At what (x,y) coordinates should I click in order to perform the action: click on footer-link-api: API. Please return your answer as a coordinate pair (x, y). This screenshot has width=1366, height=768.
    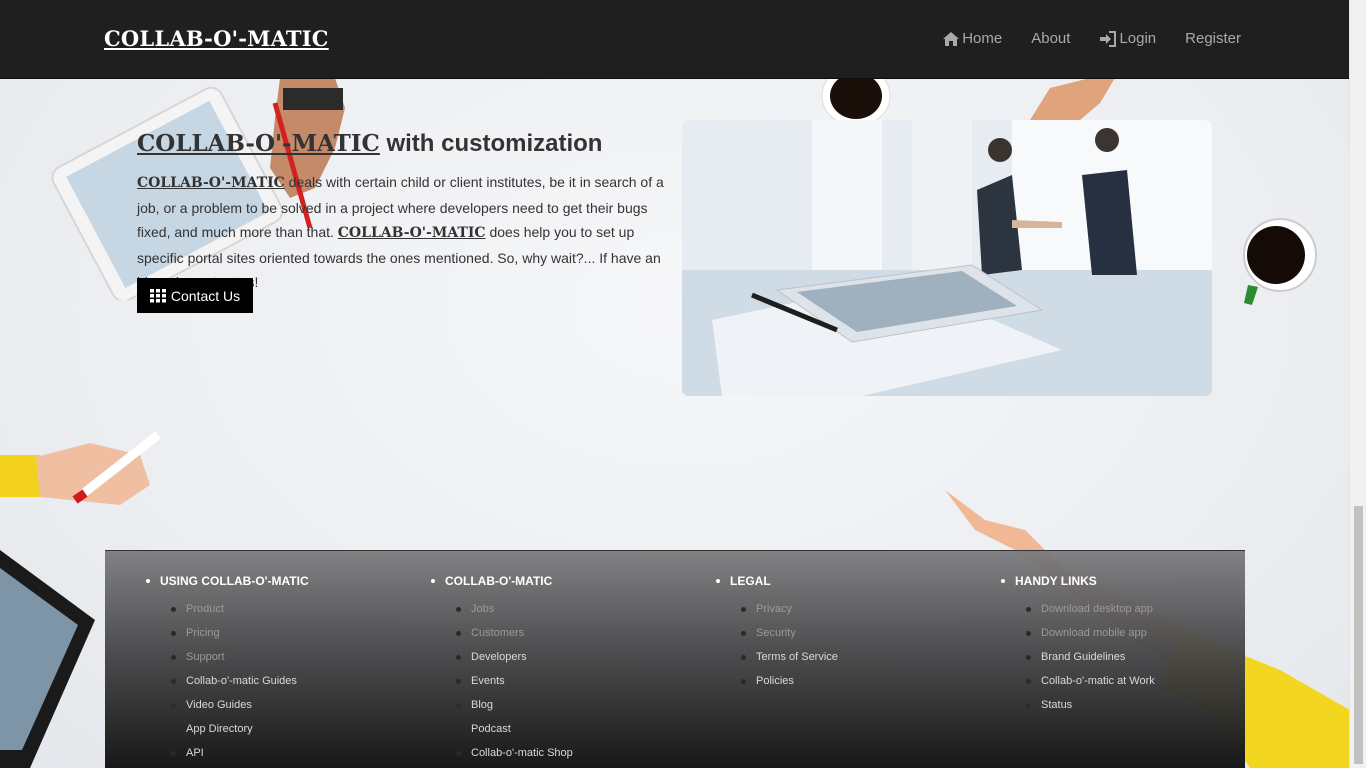
    Looking at the image, I should click on (293, 753).